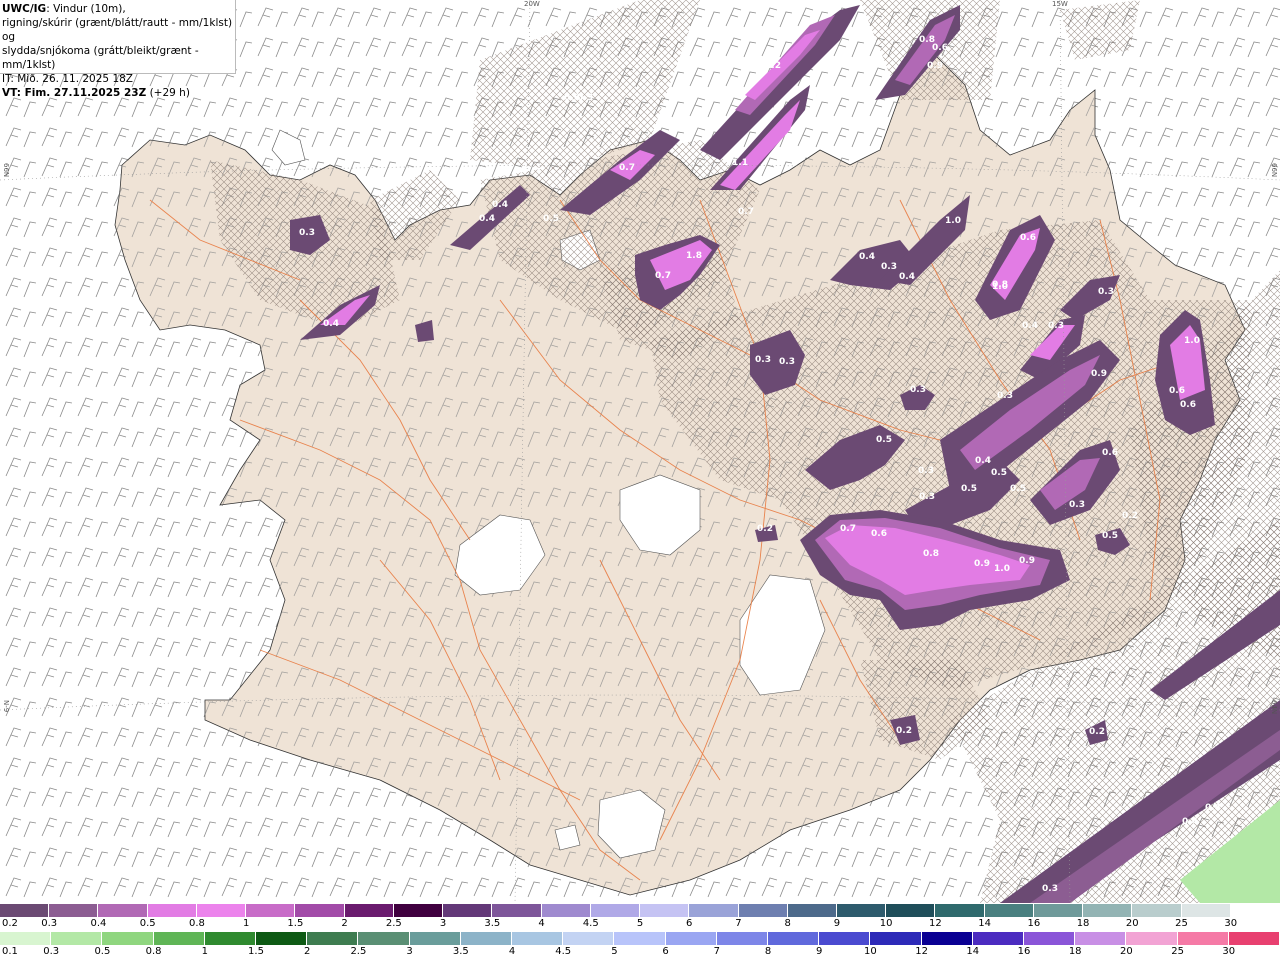  Describe the element at coordinates (694, 256) in the screenshot. I see `precip-value-label: 1.8` at that location.